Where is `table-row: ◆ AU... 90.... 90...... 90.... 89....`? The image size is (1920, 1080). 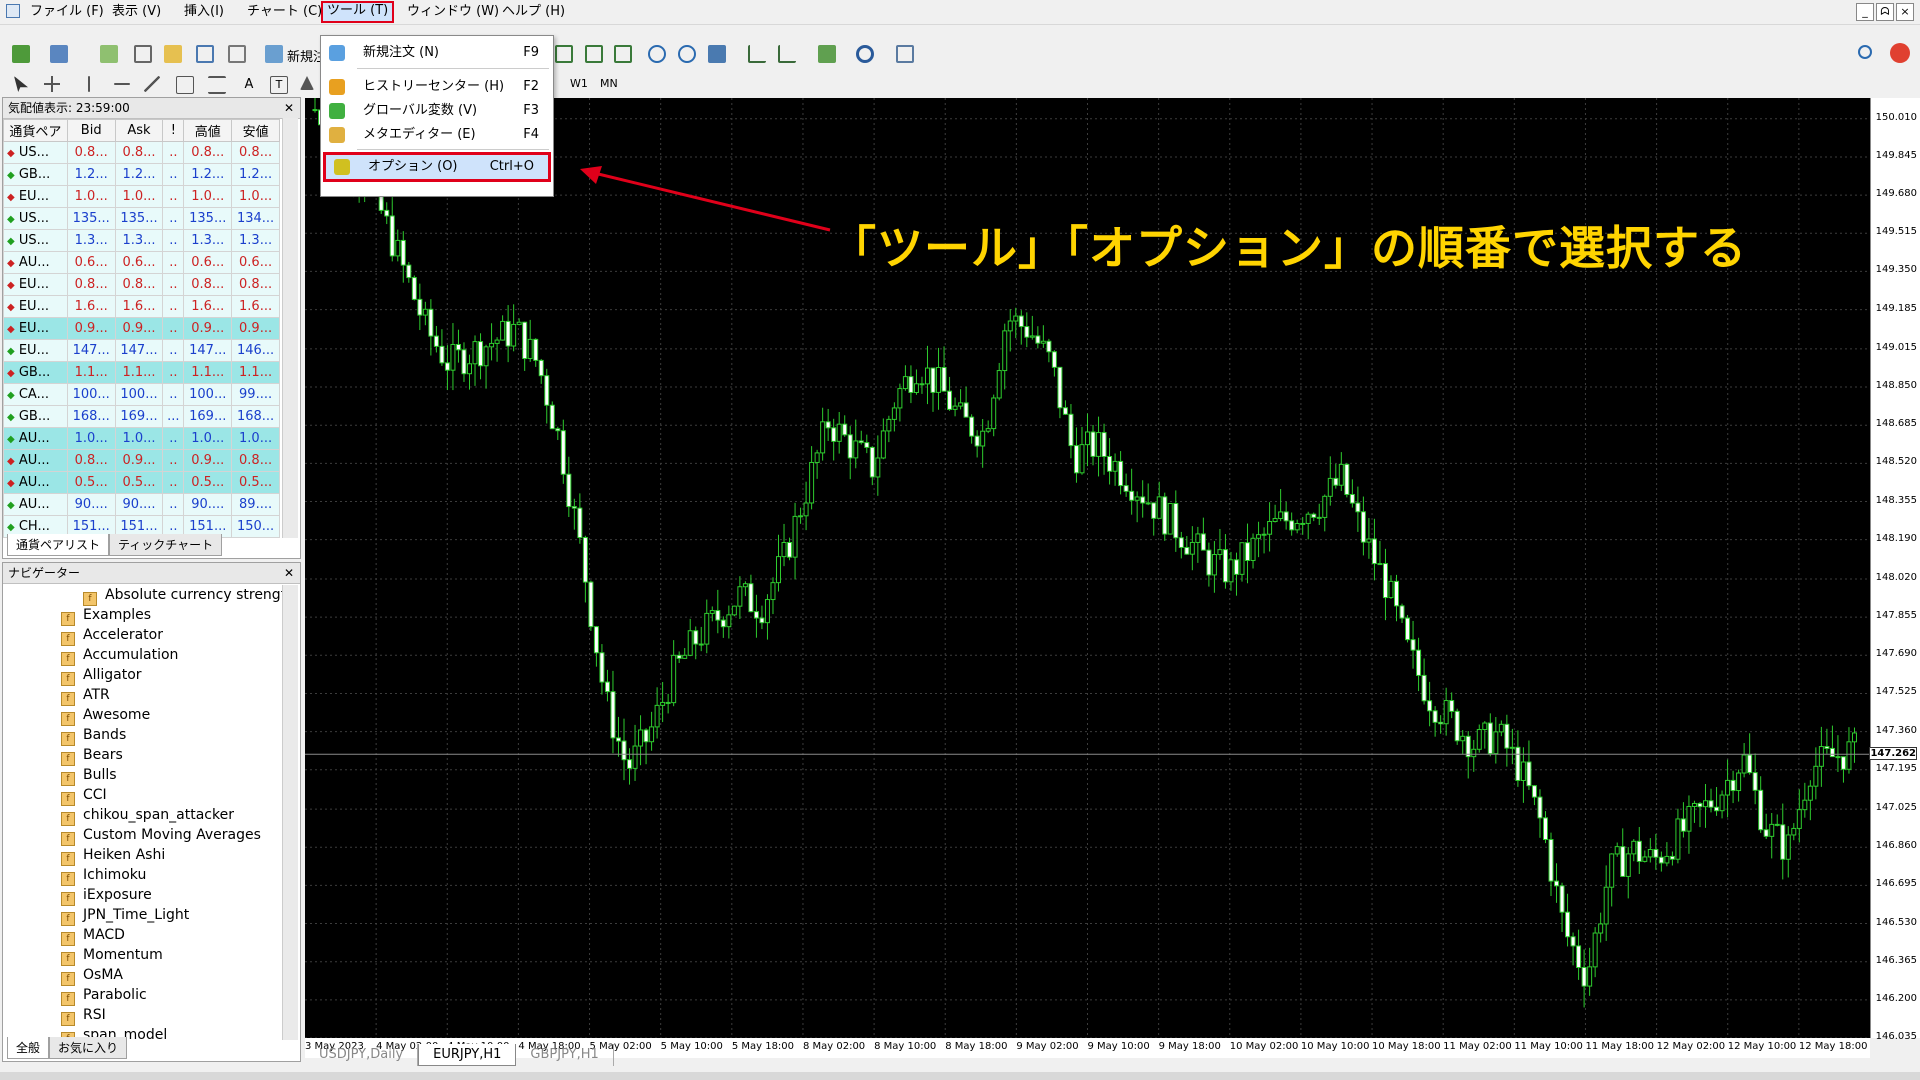
table-row: ◆ AU... 90.... 90...... 90.... 89.... is located at coordinates (141, 504).